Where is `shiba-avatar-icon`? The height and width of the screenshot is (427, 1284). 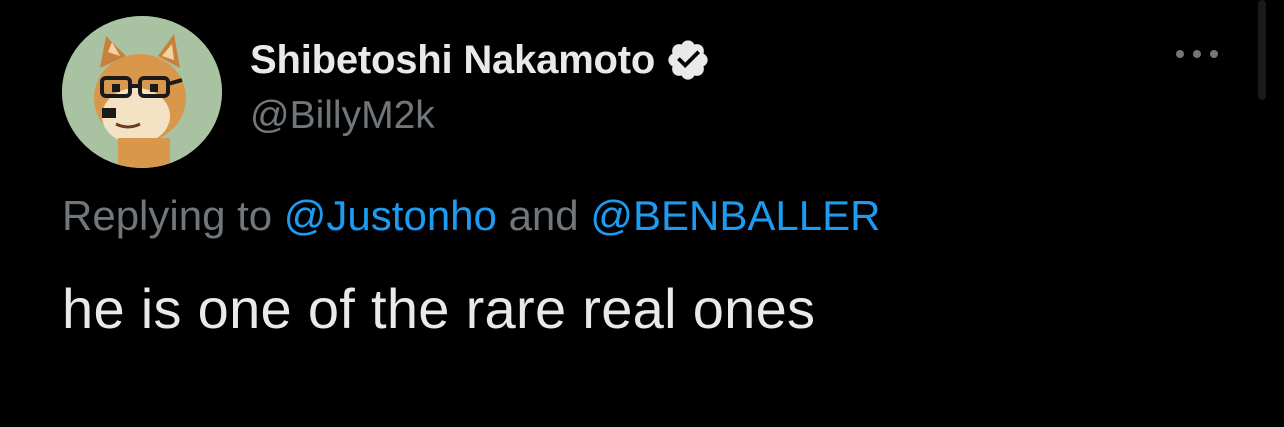
shiba-avatar-icon is located at coordinates (142, 92).